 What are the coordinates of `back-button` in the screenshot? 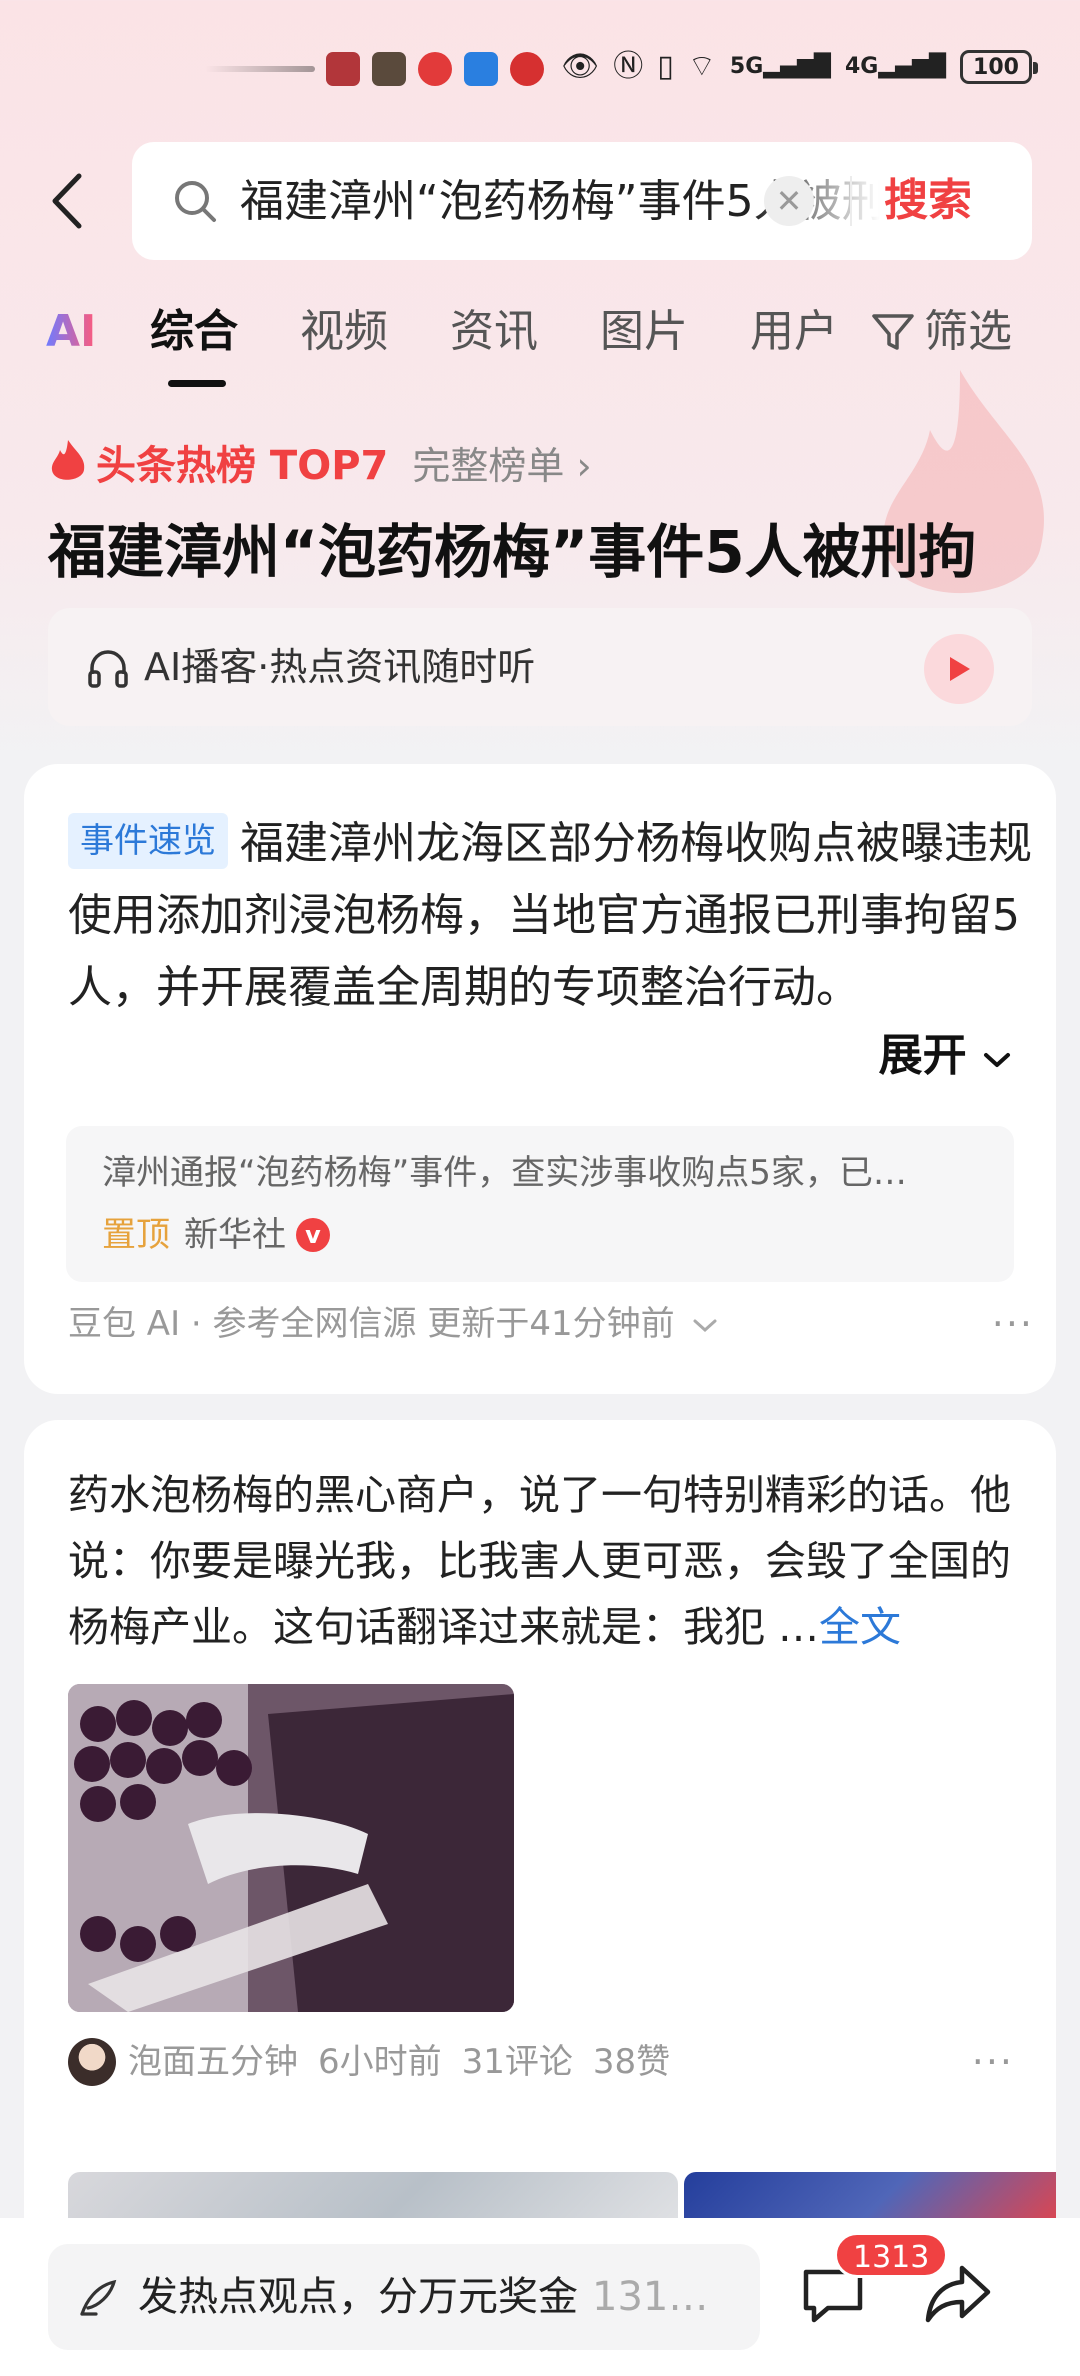 It's located at (67, 201).